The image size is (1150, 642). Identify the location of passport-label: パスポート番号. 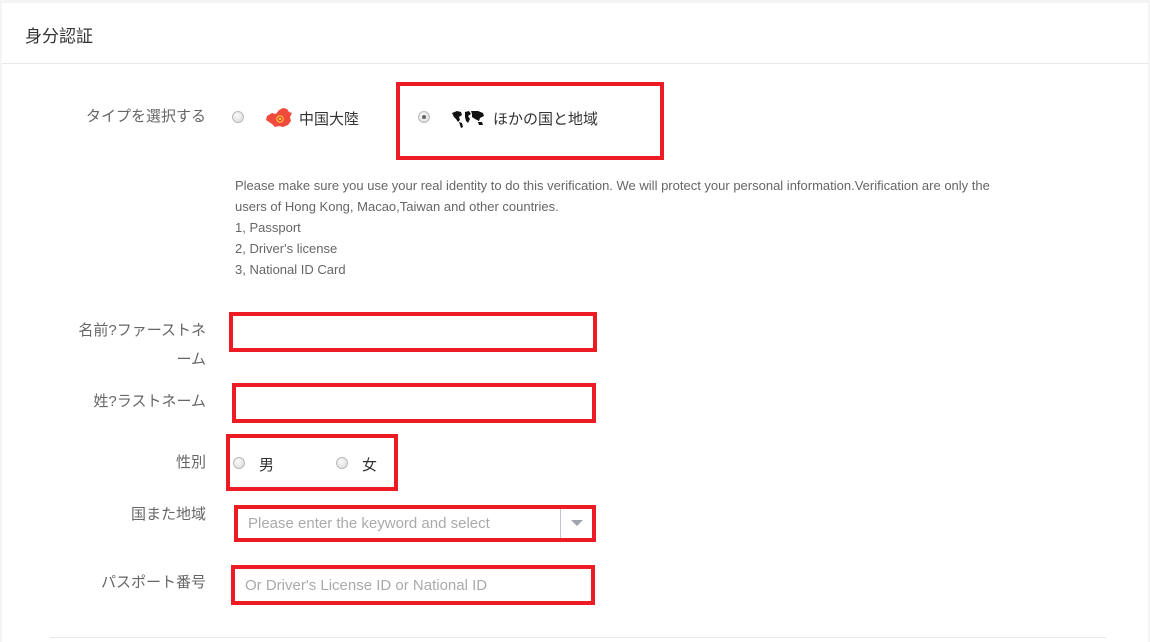
(153, 582).